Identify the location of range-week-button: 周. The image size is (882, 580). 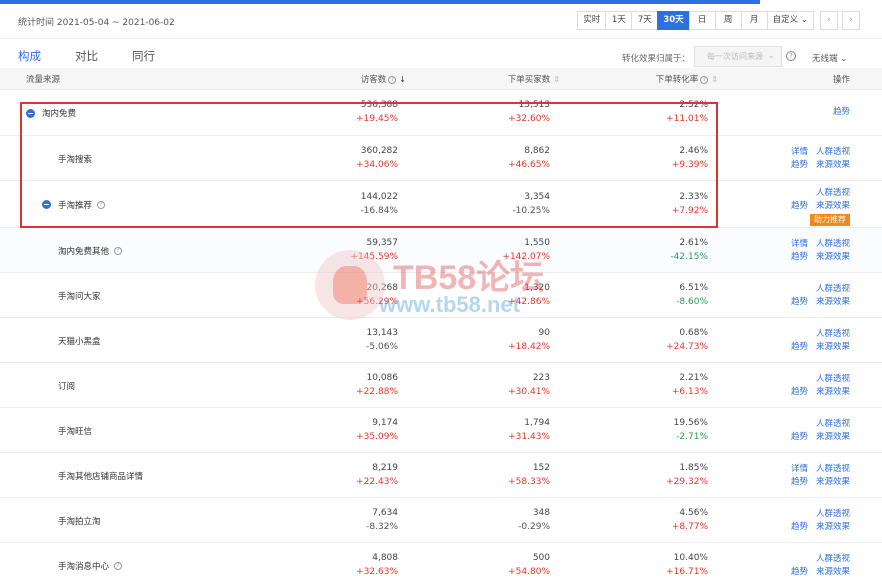
(728, 20).